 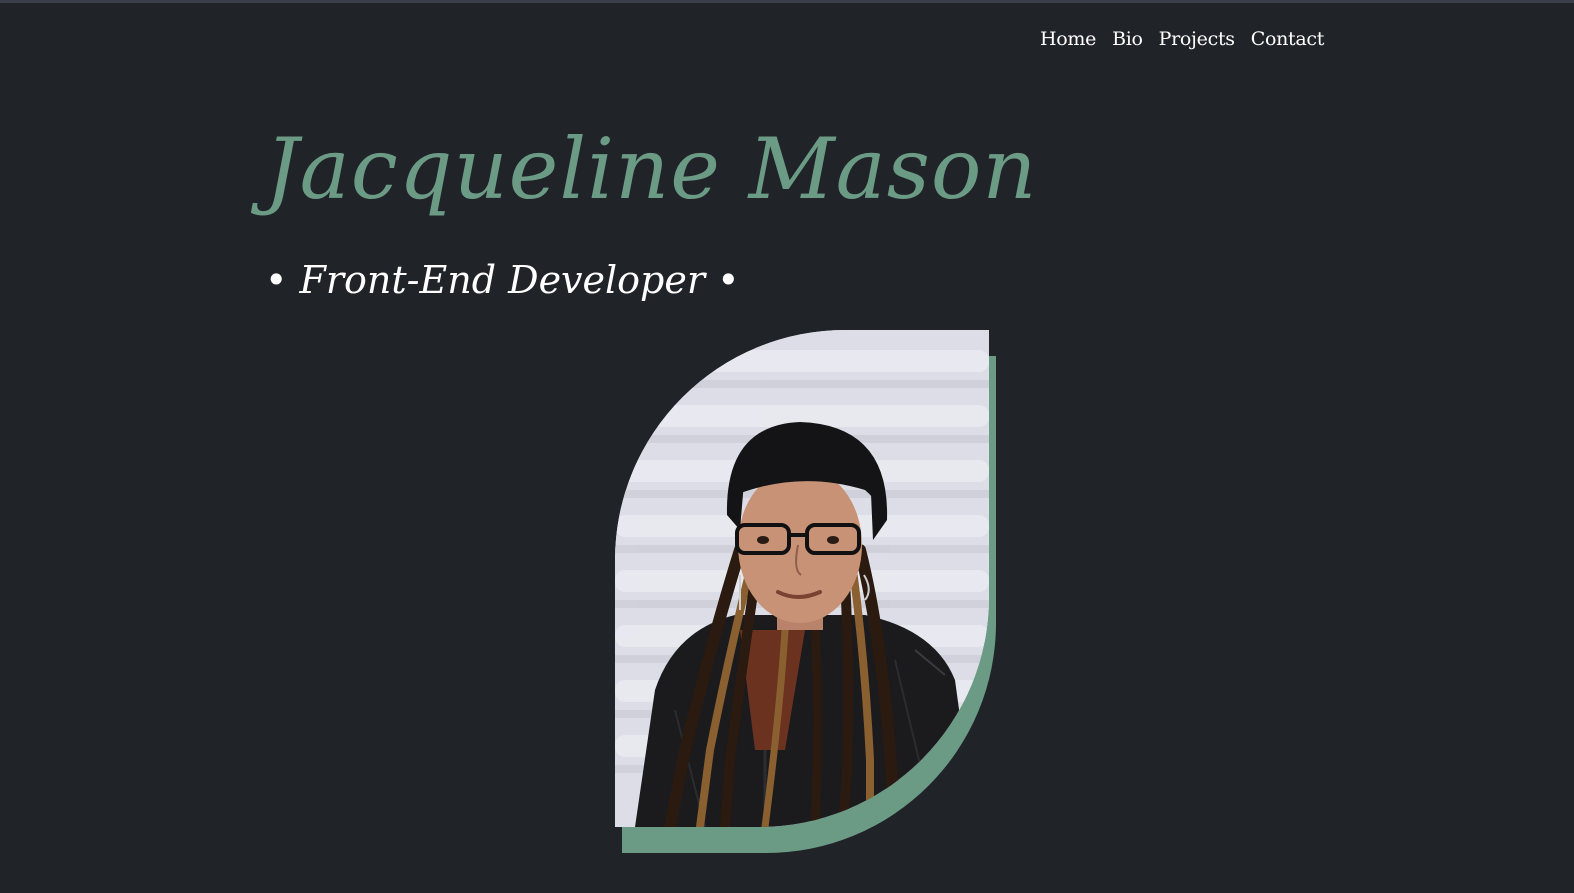 I want to click on portrait-frame, so click(x=810, y=595).